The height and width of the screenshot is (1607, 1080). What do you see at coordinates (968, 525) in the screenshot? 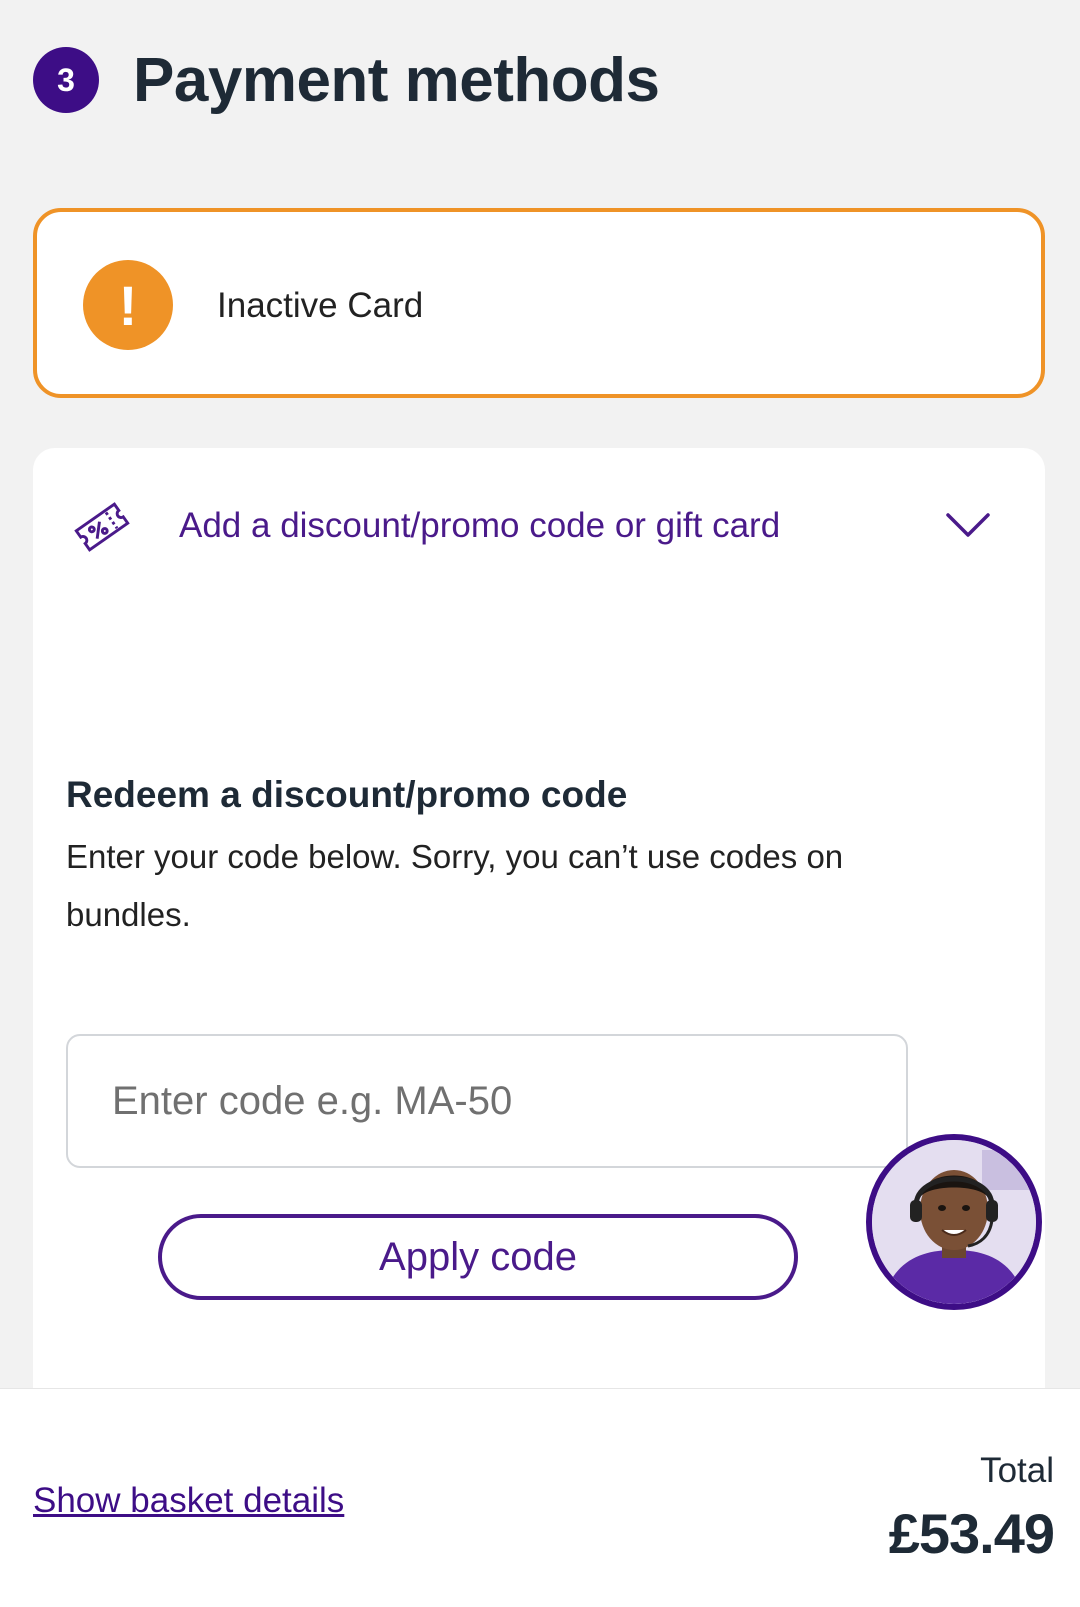
I see `chevron-down-icon` at bounding box center [968, 525].